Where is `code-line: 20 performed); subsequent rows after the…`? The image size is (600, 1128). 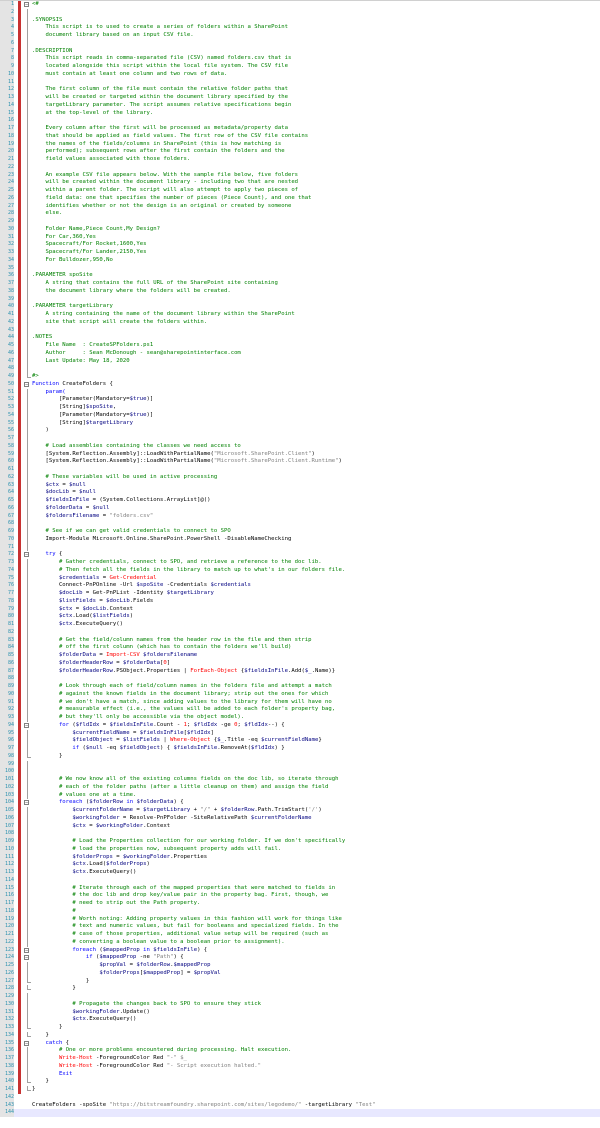
code-line: 20 performed); subsequent rows after the… is located at coordinates (300, 152).